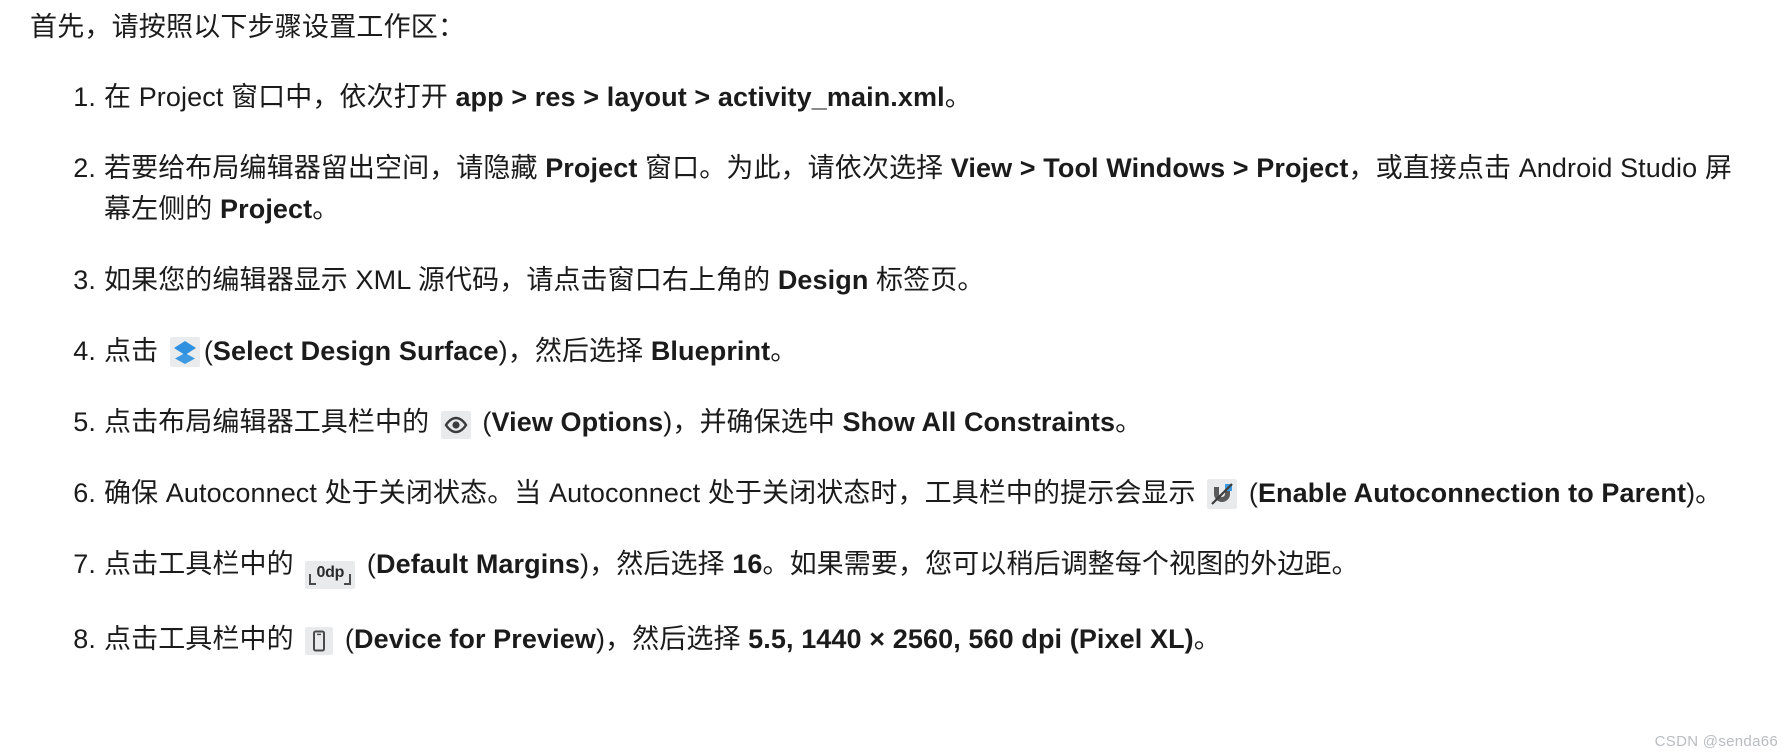 The image size is (1788, 756). What do you see at coordinates (577, 422) in the screenshot?
I see `step-emphasis: View Options` at bounding box center [577, 422].